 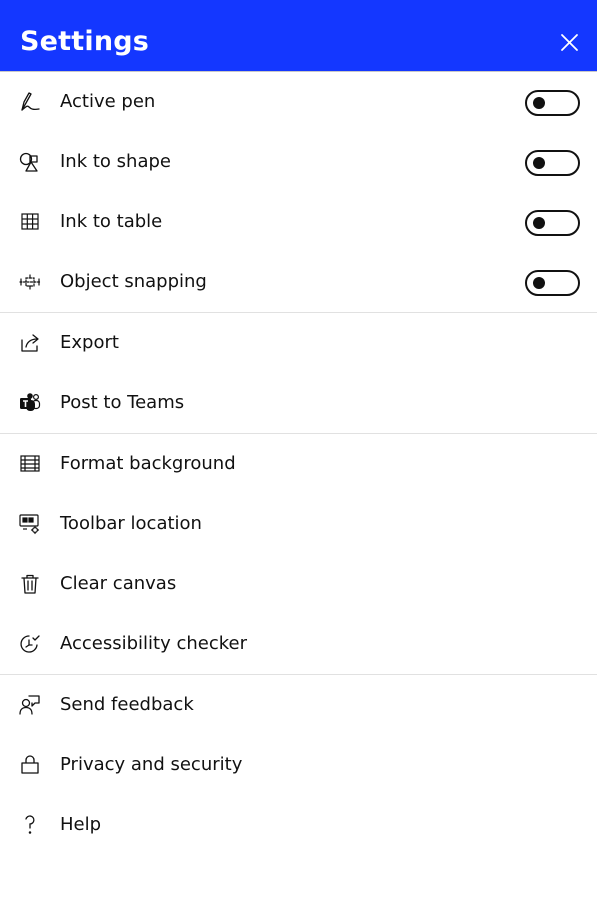 What do you see at coordinates (298, 282) in the screenshot?
I see `object-snapping-row: Object snapping` at bounding box center [298, 282].